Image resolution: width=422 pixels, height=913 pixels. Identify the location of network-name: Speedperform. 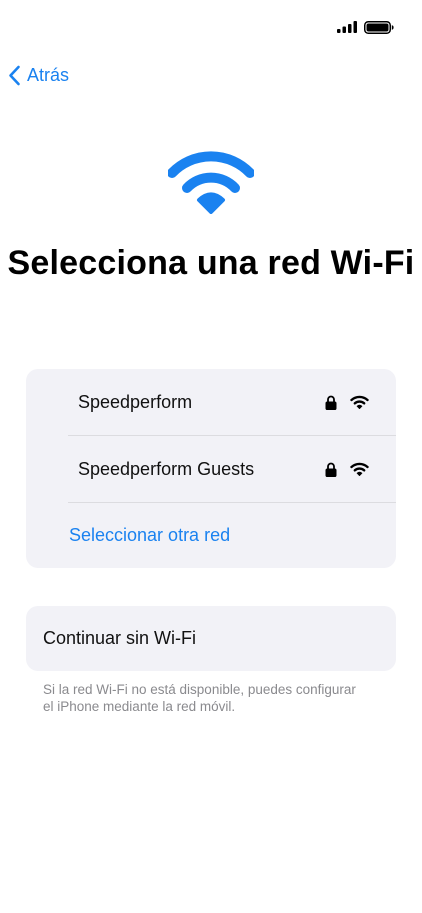
(135, 401).